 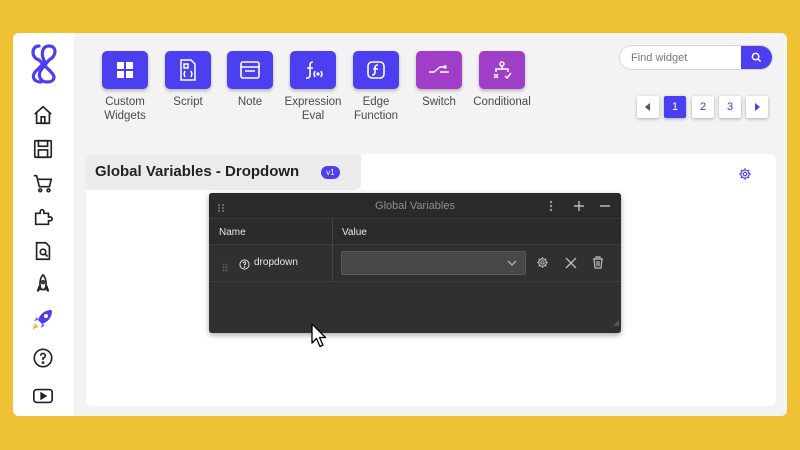 I want to click on caret-right-icon, so click(x=757, y=107).